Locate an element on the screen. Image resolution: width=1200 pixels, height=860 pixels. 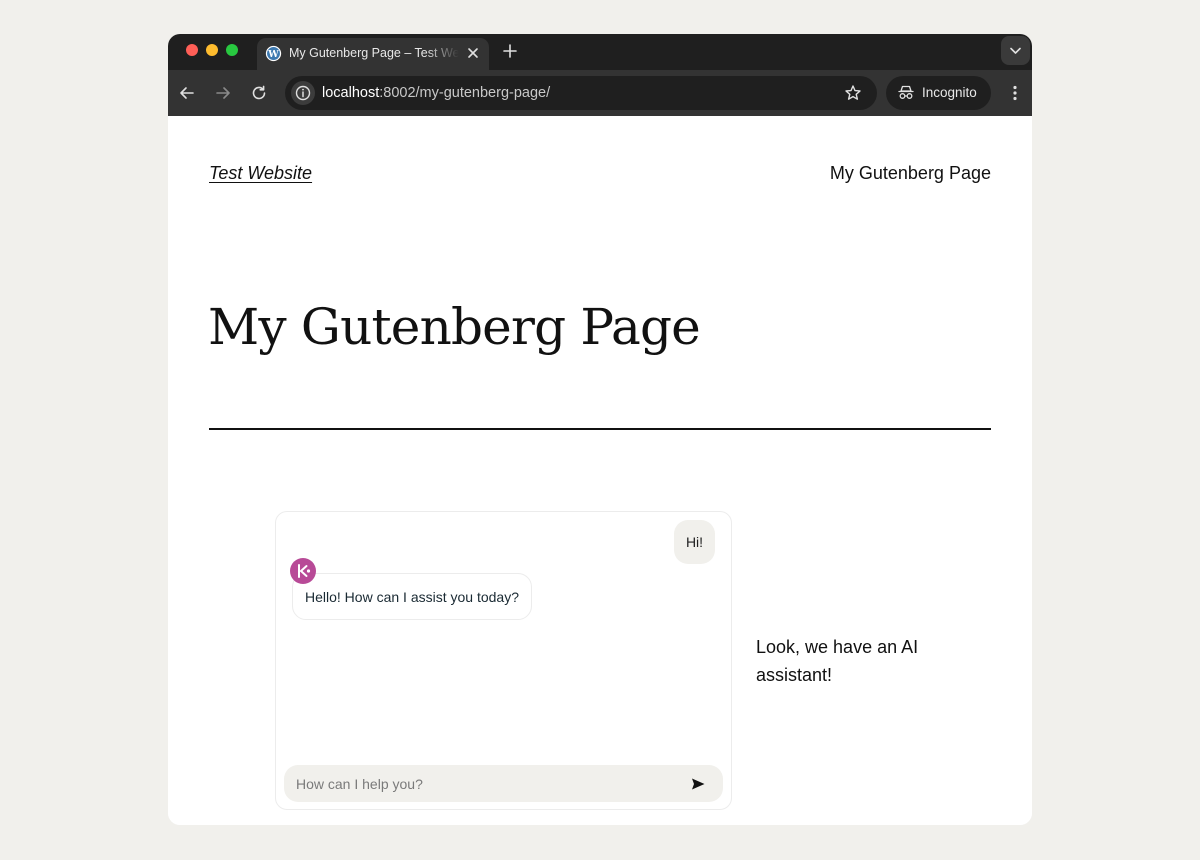
site-info-button is located at coordinates (303, 93).